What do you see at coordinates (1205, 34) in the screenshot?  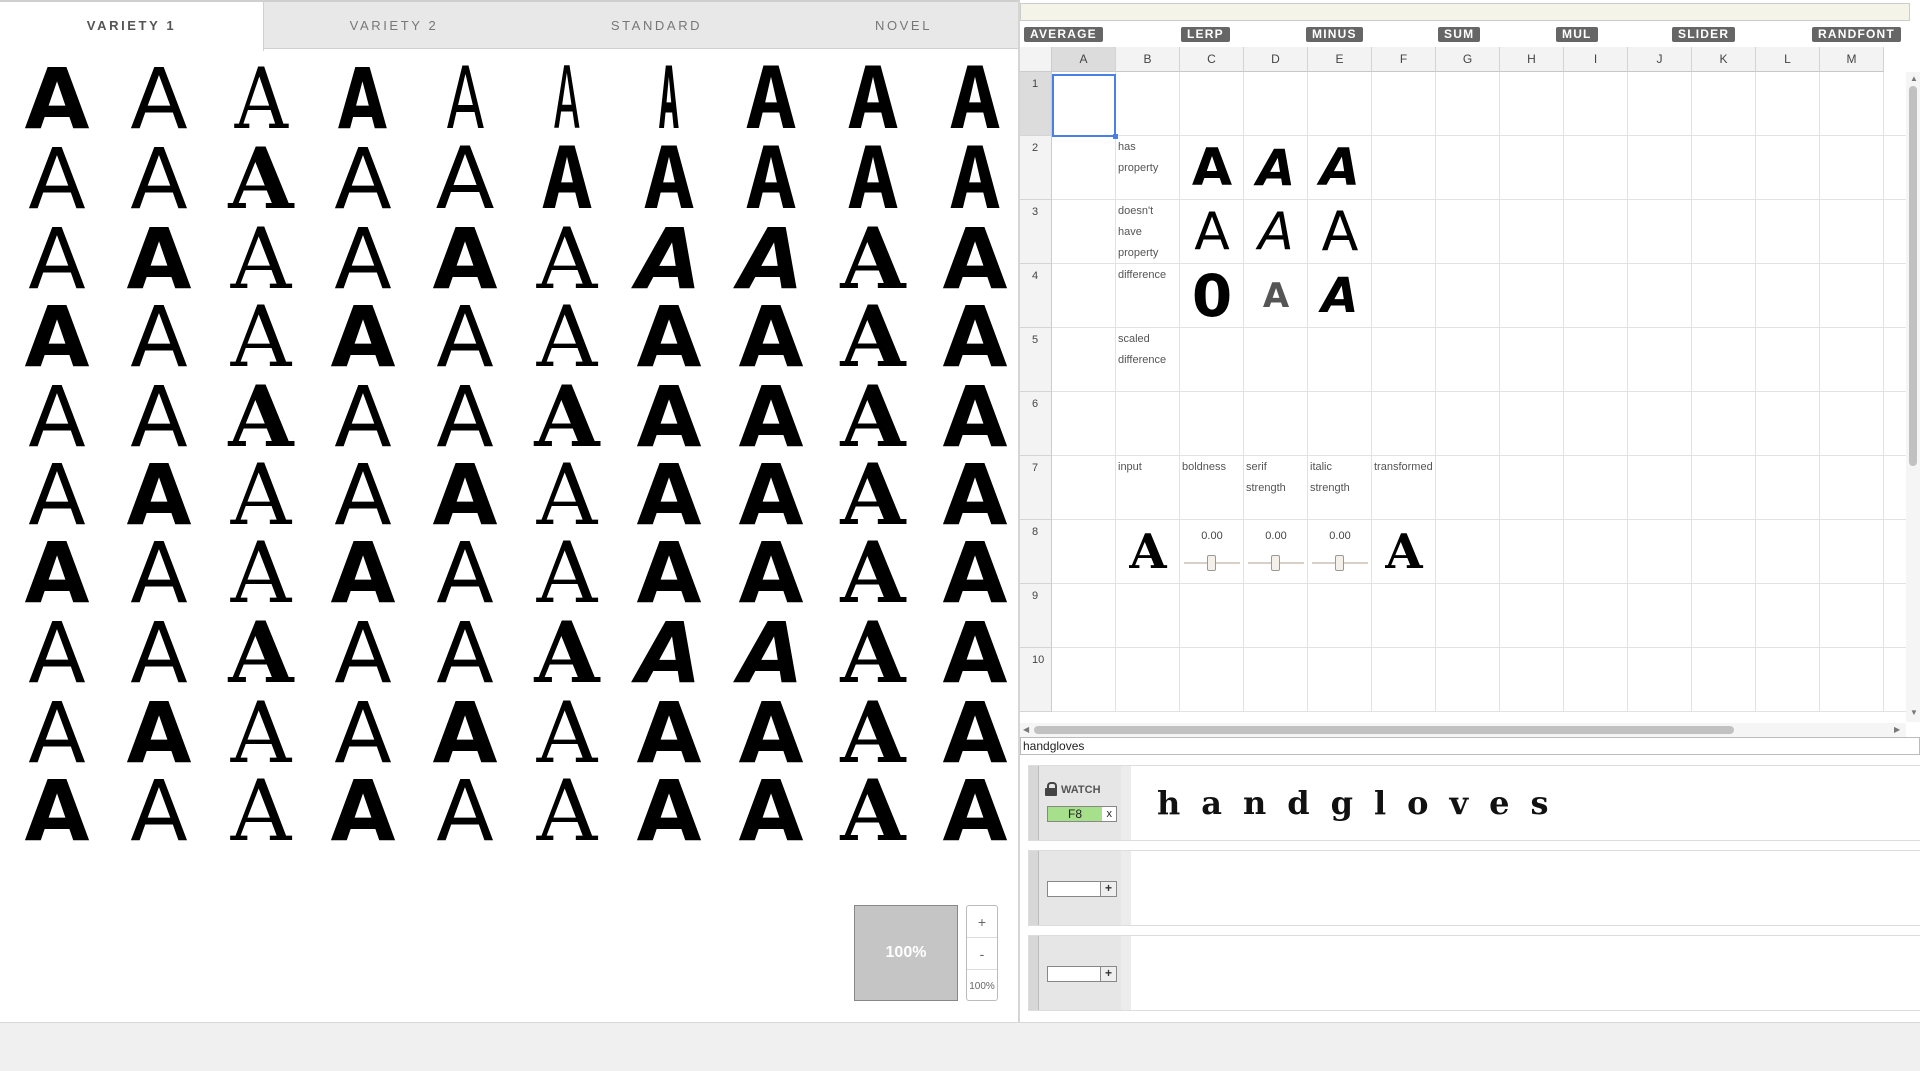 I see `lerp-button: LERP` at bounding box center [1205, 34].